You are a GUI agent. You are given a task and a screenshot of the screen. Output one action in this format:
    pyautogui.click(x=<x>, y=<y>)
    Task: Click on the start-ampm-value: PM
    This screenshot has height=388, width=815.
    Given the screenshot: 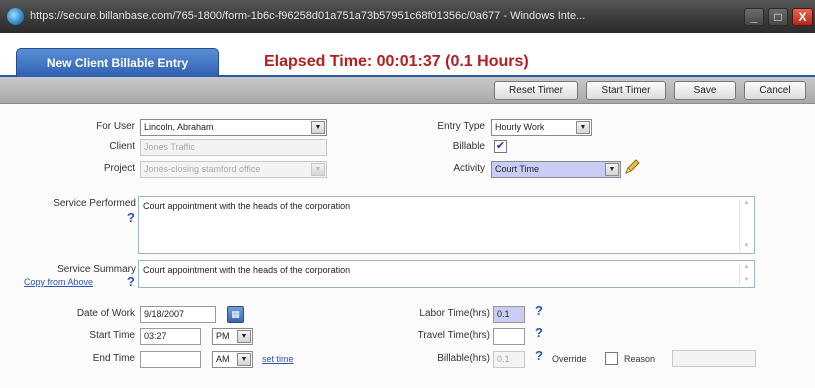 What is the action you would take?
    pyautogui.click(x=223, y=336)
    